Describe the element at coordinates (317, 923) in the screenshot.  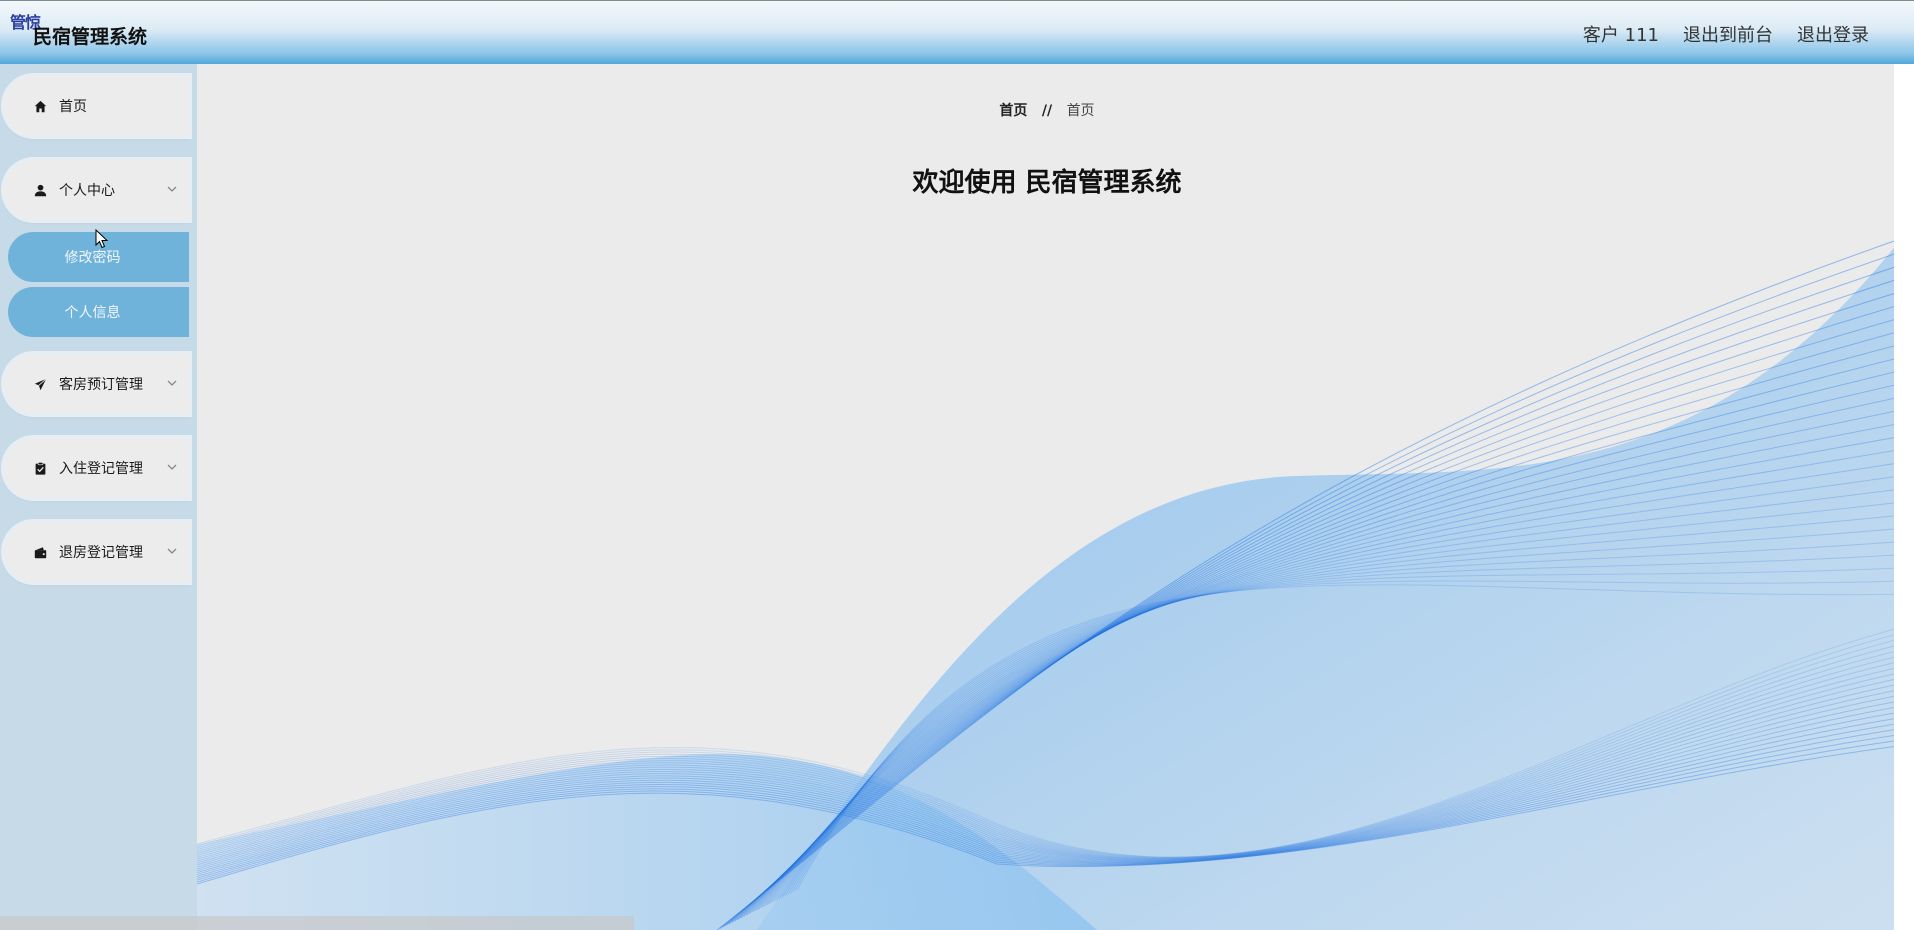
I see `browser-status-bar` at that location.